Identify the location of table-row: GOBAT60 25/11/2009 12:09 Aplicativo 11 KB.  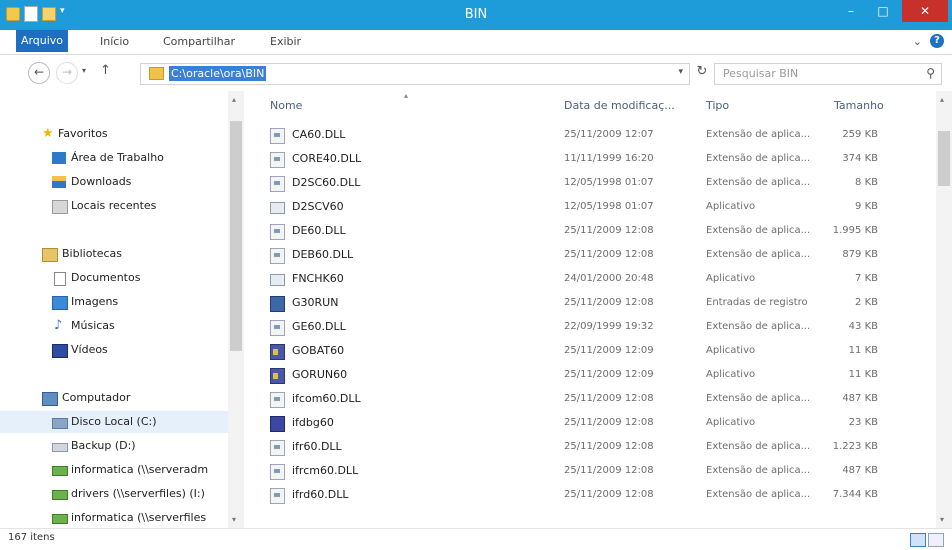
(591, 351).